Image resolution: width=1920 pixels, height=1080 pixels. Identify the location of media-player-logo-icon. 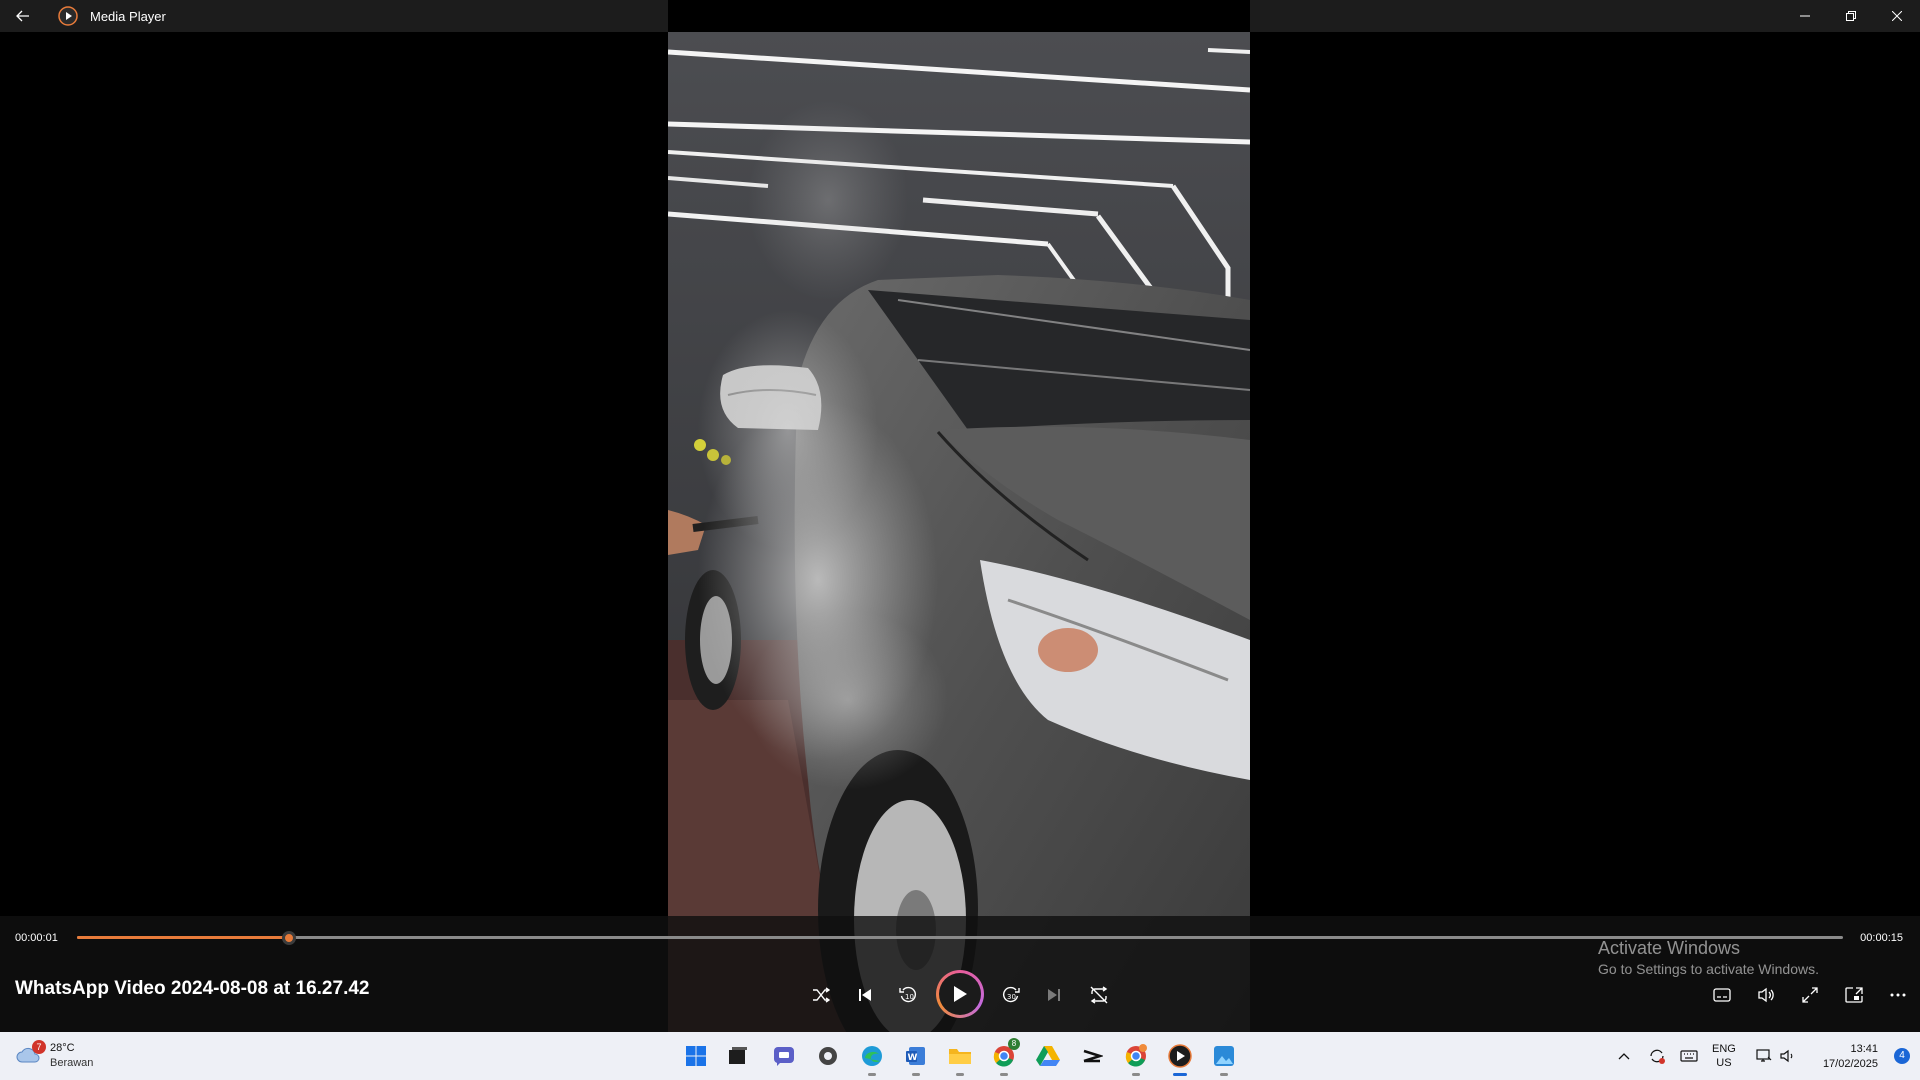
(68, 16).